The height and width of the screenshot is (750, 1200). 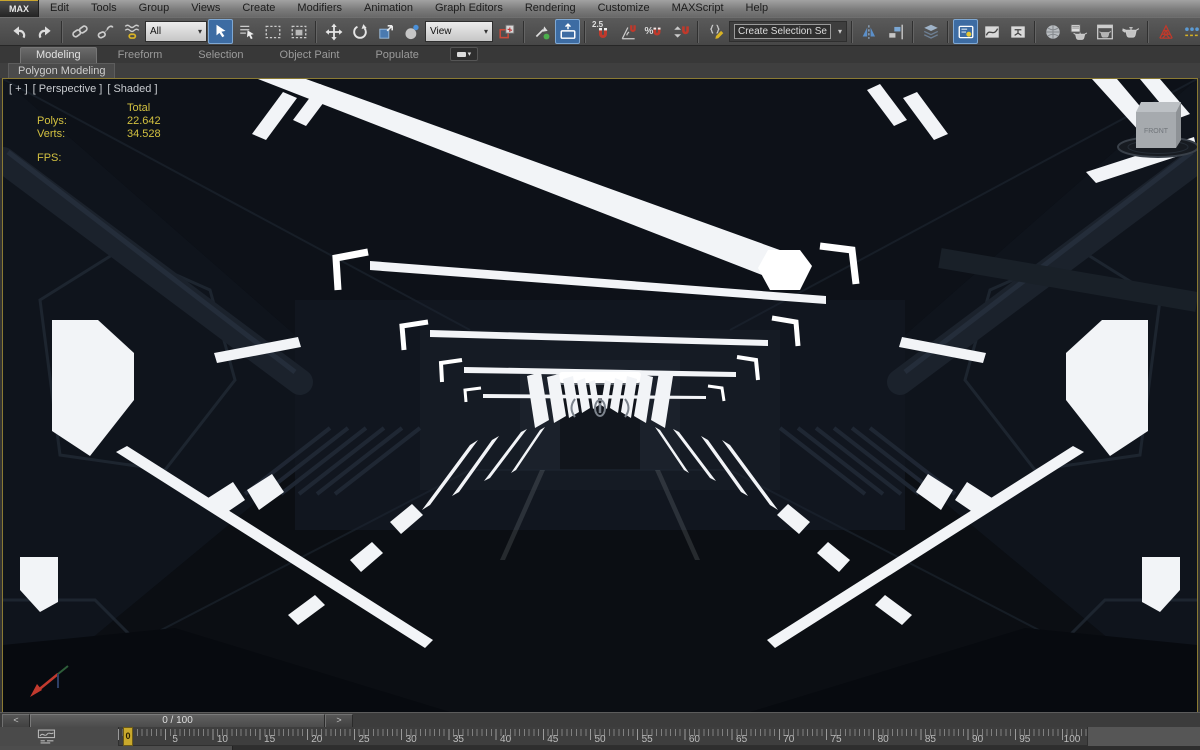 I want to click on layer-manager-icon, so click(x=930, y=31).